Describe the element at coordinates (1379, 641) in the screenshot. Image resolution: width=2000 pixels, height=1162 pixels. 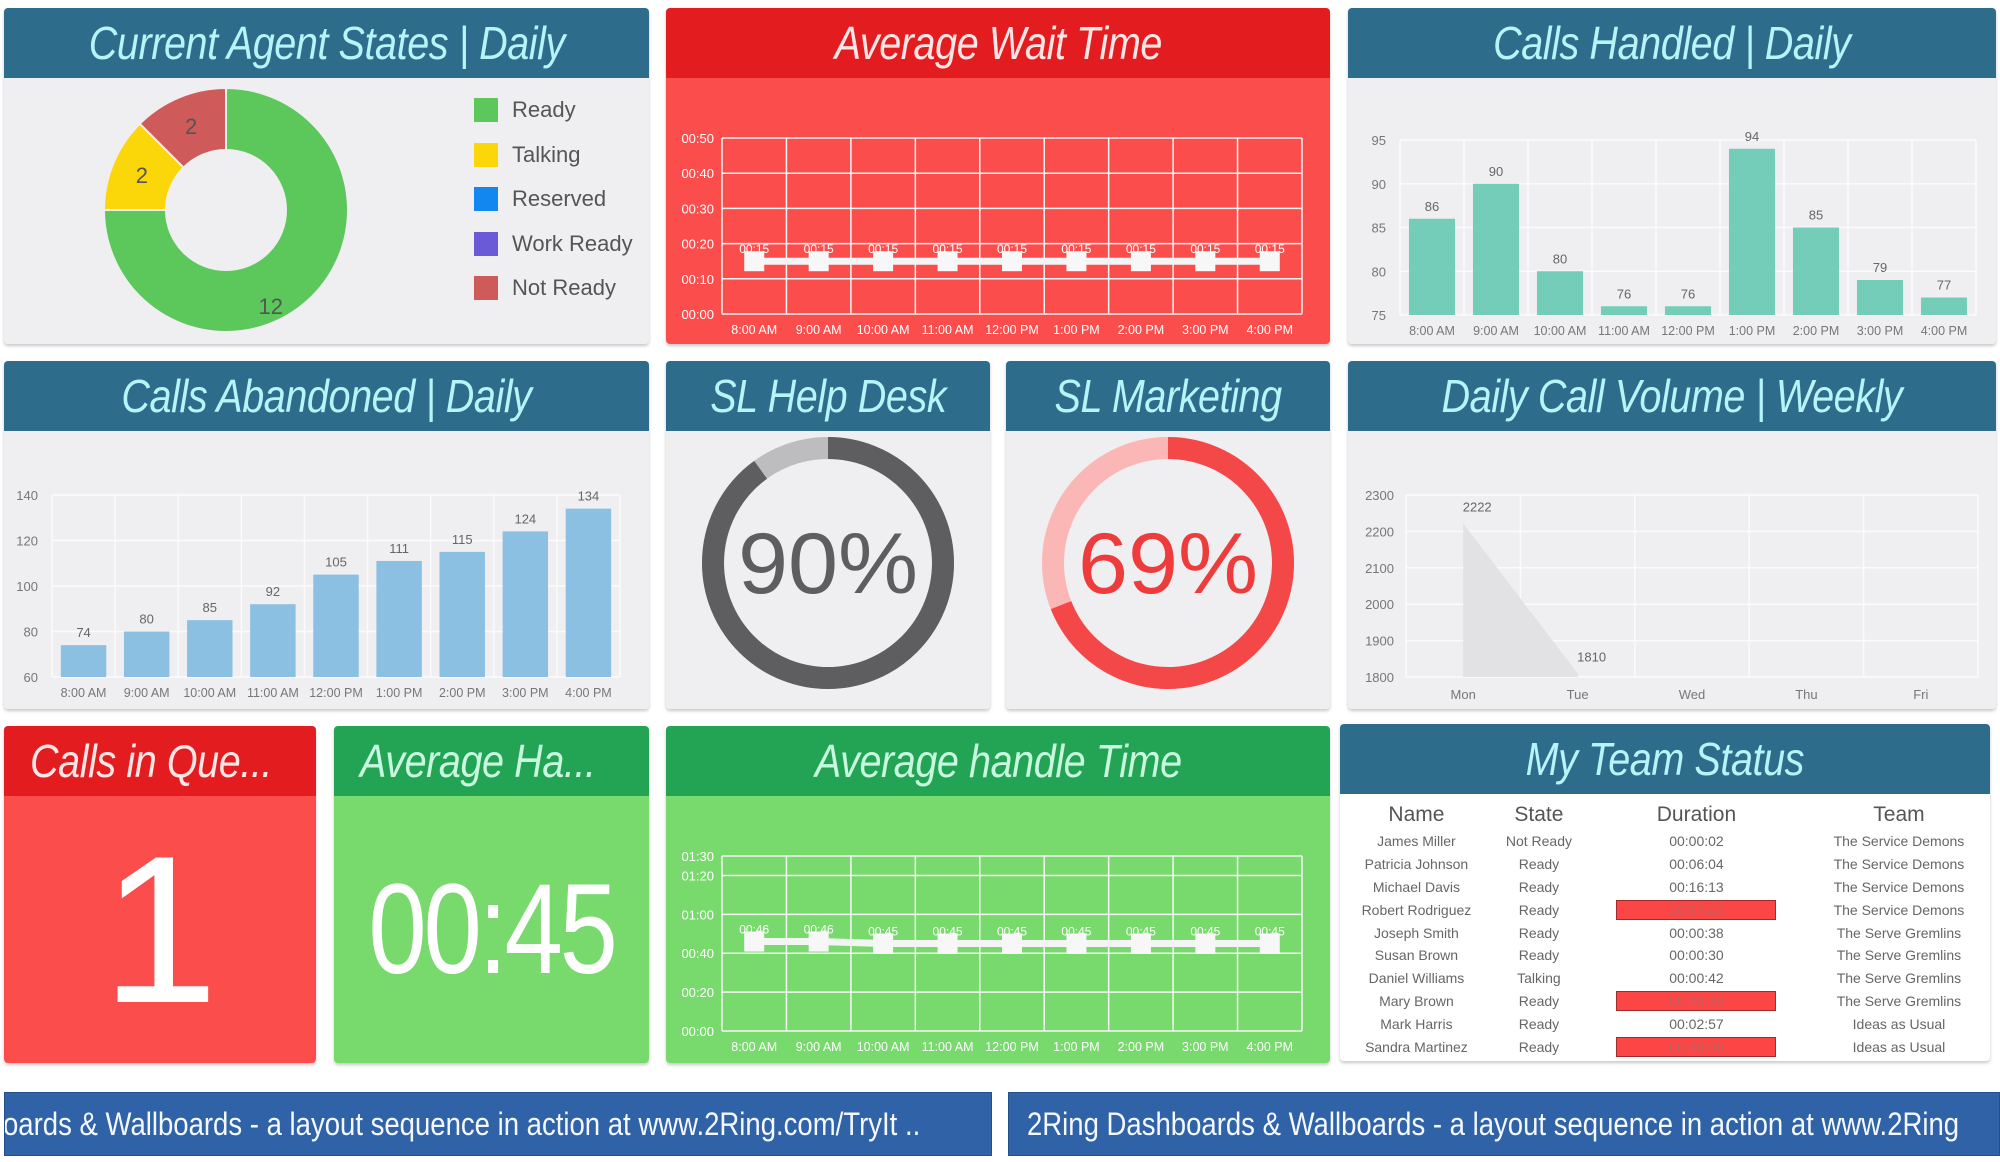
I see `y-tick-label: 1900` at that location.